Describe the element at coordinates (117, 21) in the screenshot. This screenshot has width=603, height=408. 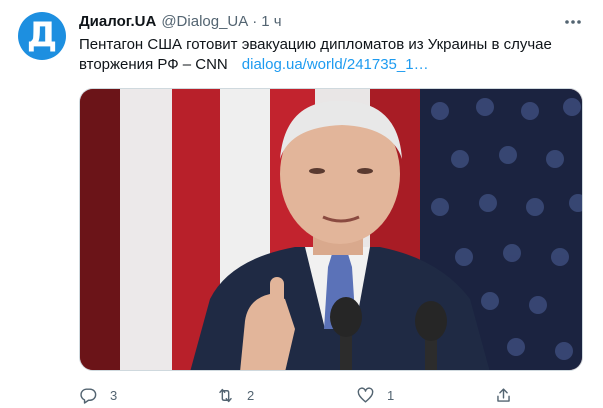
I see `author-name: Диалог.UA` at that location.